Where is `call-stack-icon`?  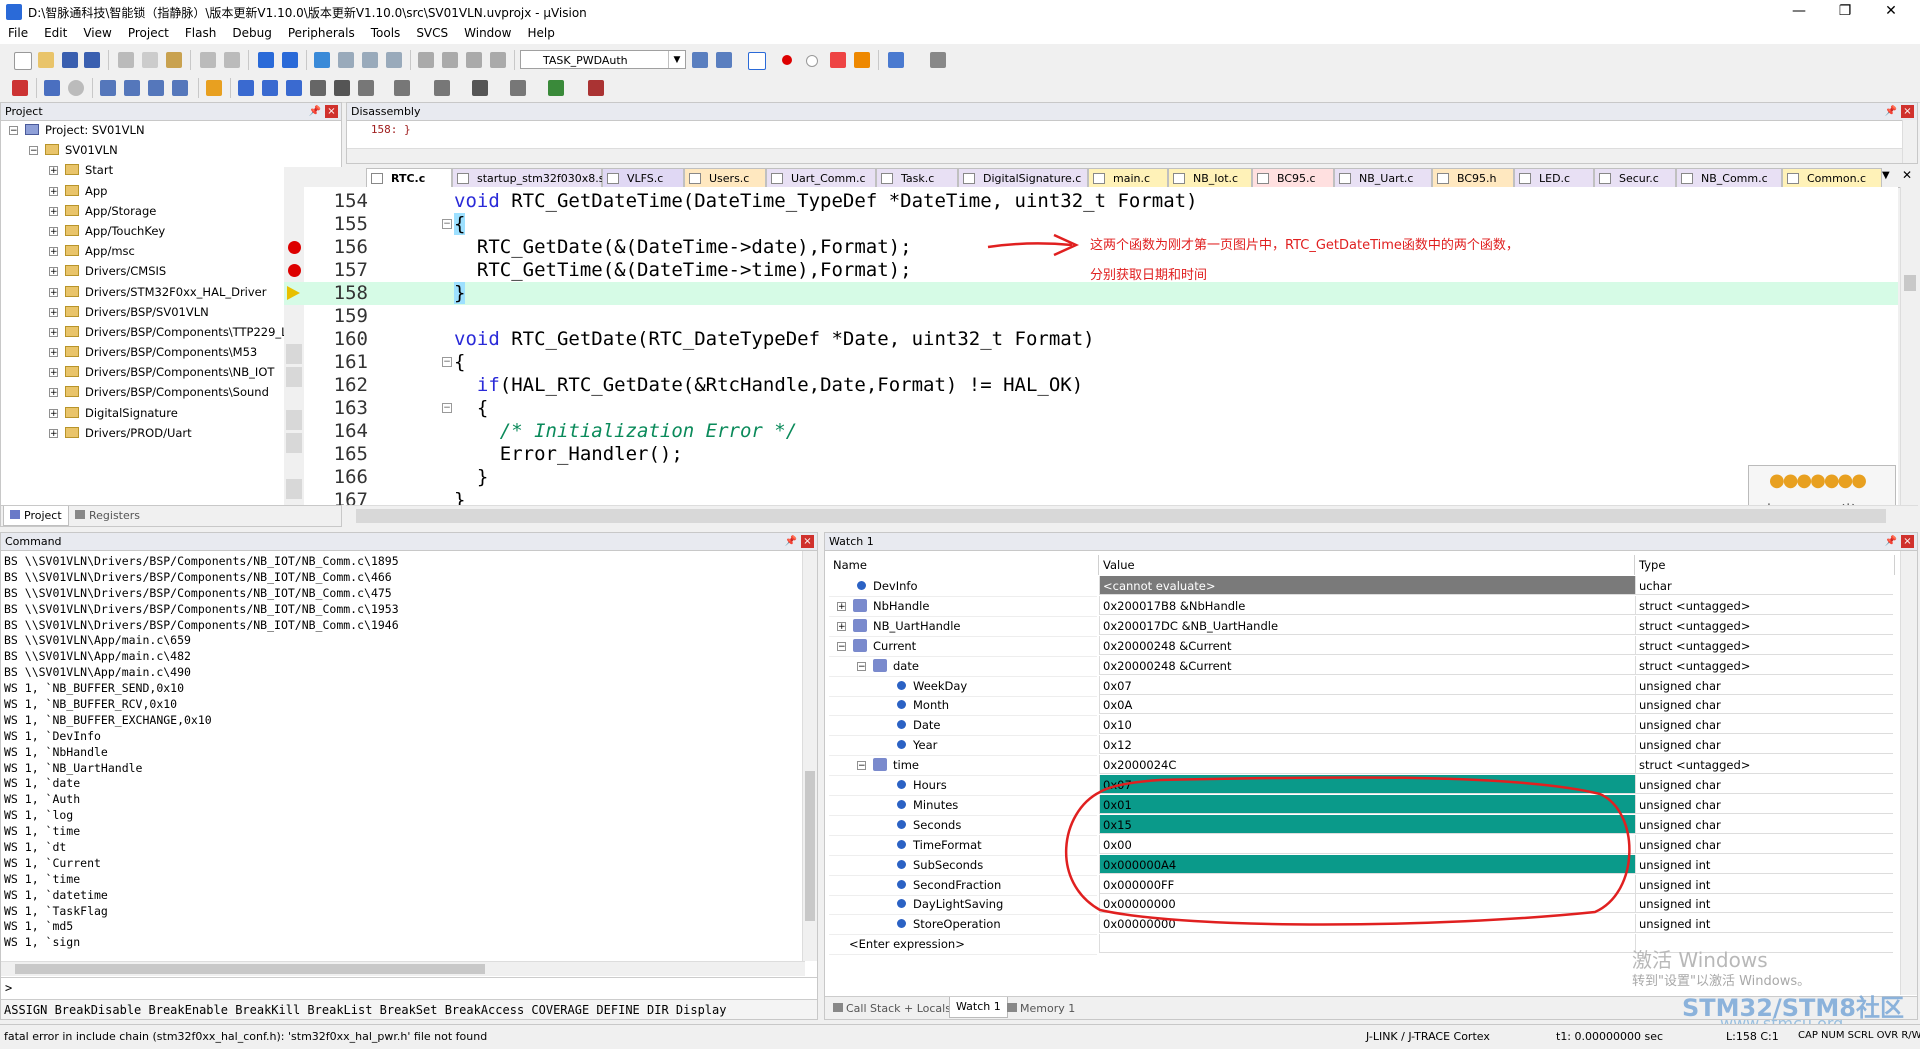 call-stack-icon is located at coordinates (342, 88).